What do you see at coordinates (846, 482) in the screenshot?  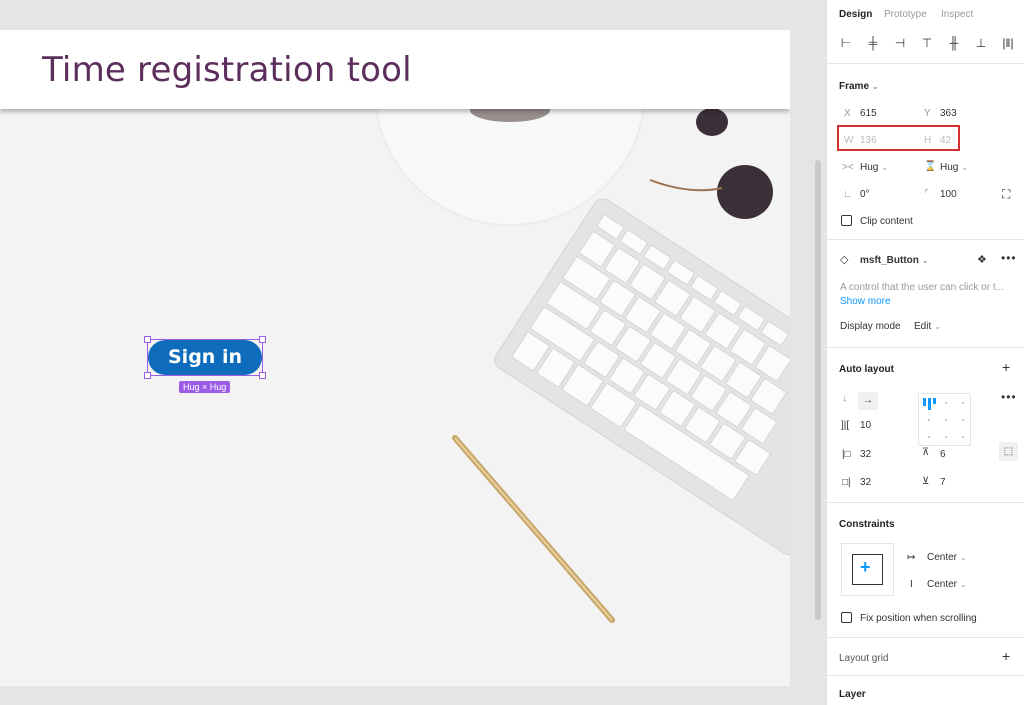 I see `padding-right-icon: □|` at bounding box center [846, 482].